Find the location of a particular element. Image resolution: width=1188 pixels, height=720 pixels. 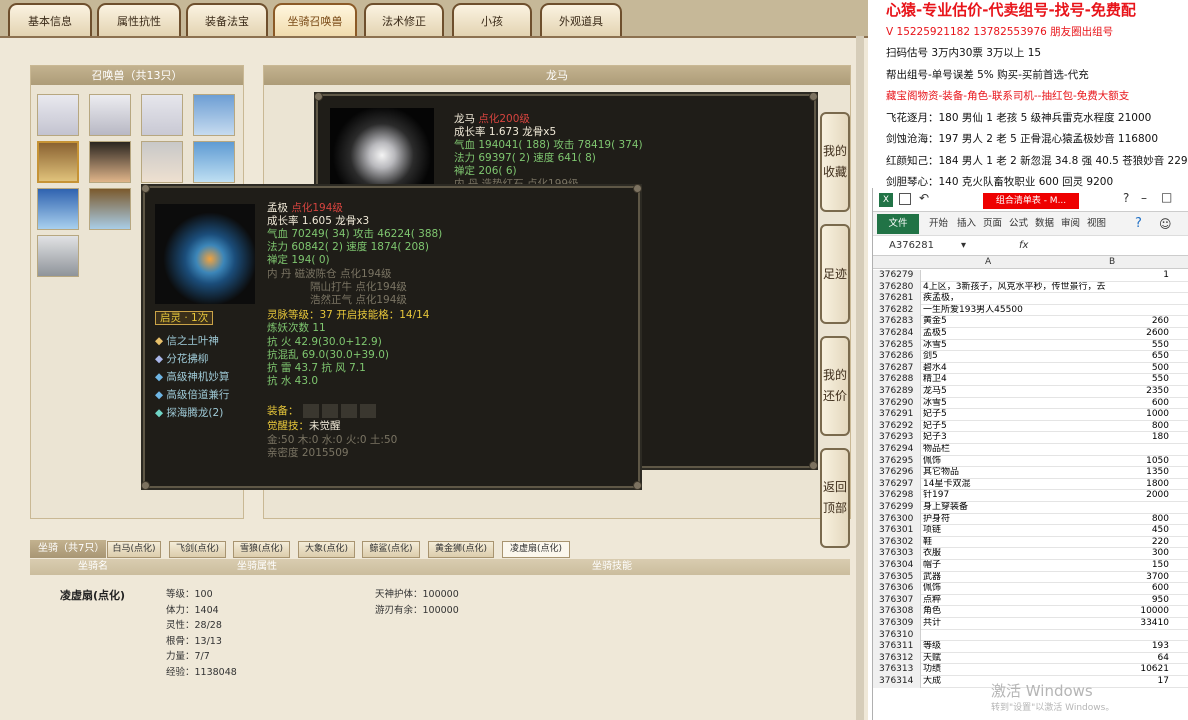

cell-b: 150 is located at coordinates (1139, 566).